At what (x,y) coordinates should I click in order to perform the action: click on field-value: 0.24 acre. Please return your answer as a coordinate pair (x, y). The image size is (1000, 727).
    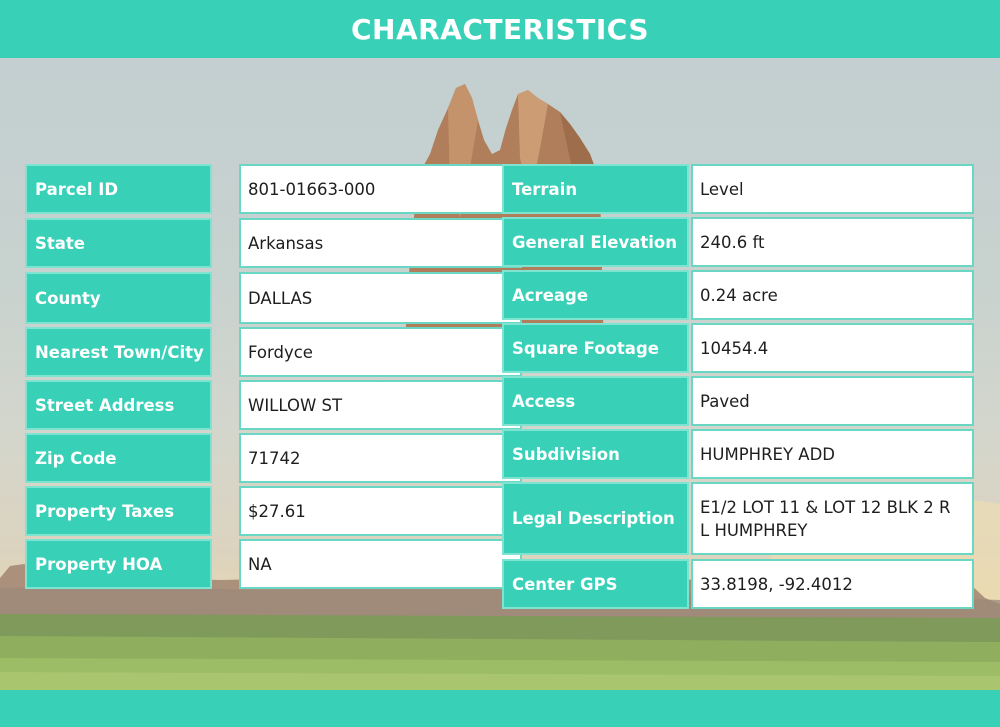
    Looking at the image, I should click on (832, 295).